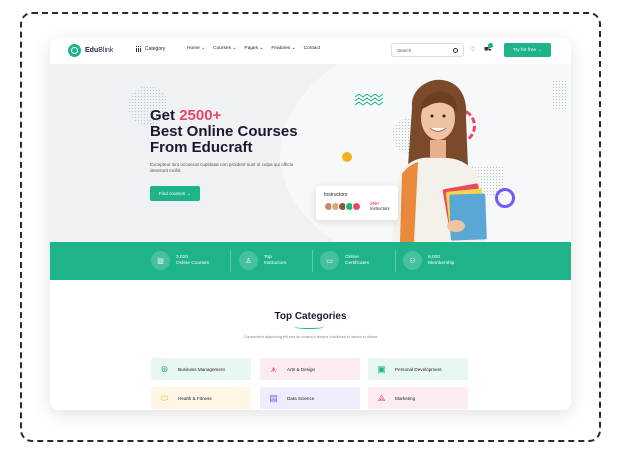  What do you see at coordinates (262, 260) in the screenshot?
I see `stat-instructors: ♙ Top Instructors` at bounding box center [262, 260].